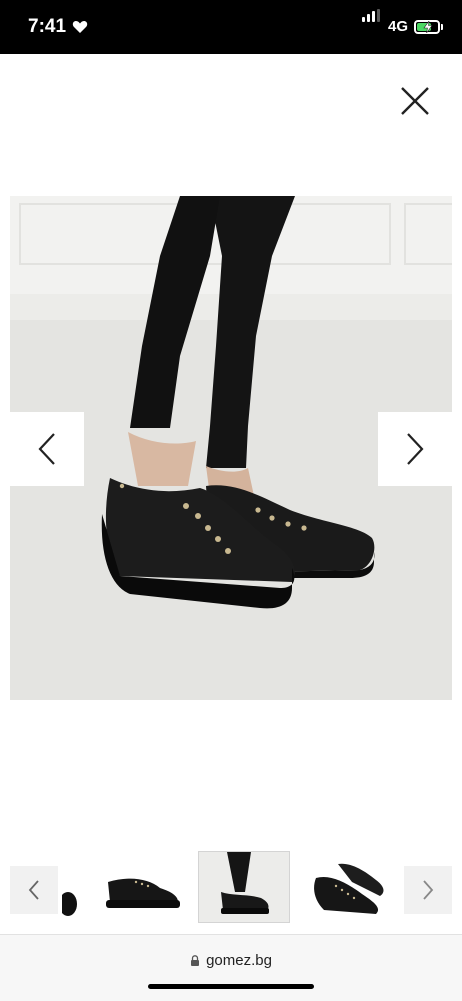 The width and height of the screenshot is (462, 1001). What do you see at coordinates (231, 27) in the screenshot?
I see `status-bar: 7:41 4G` at bounding box center [231, 27].